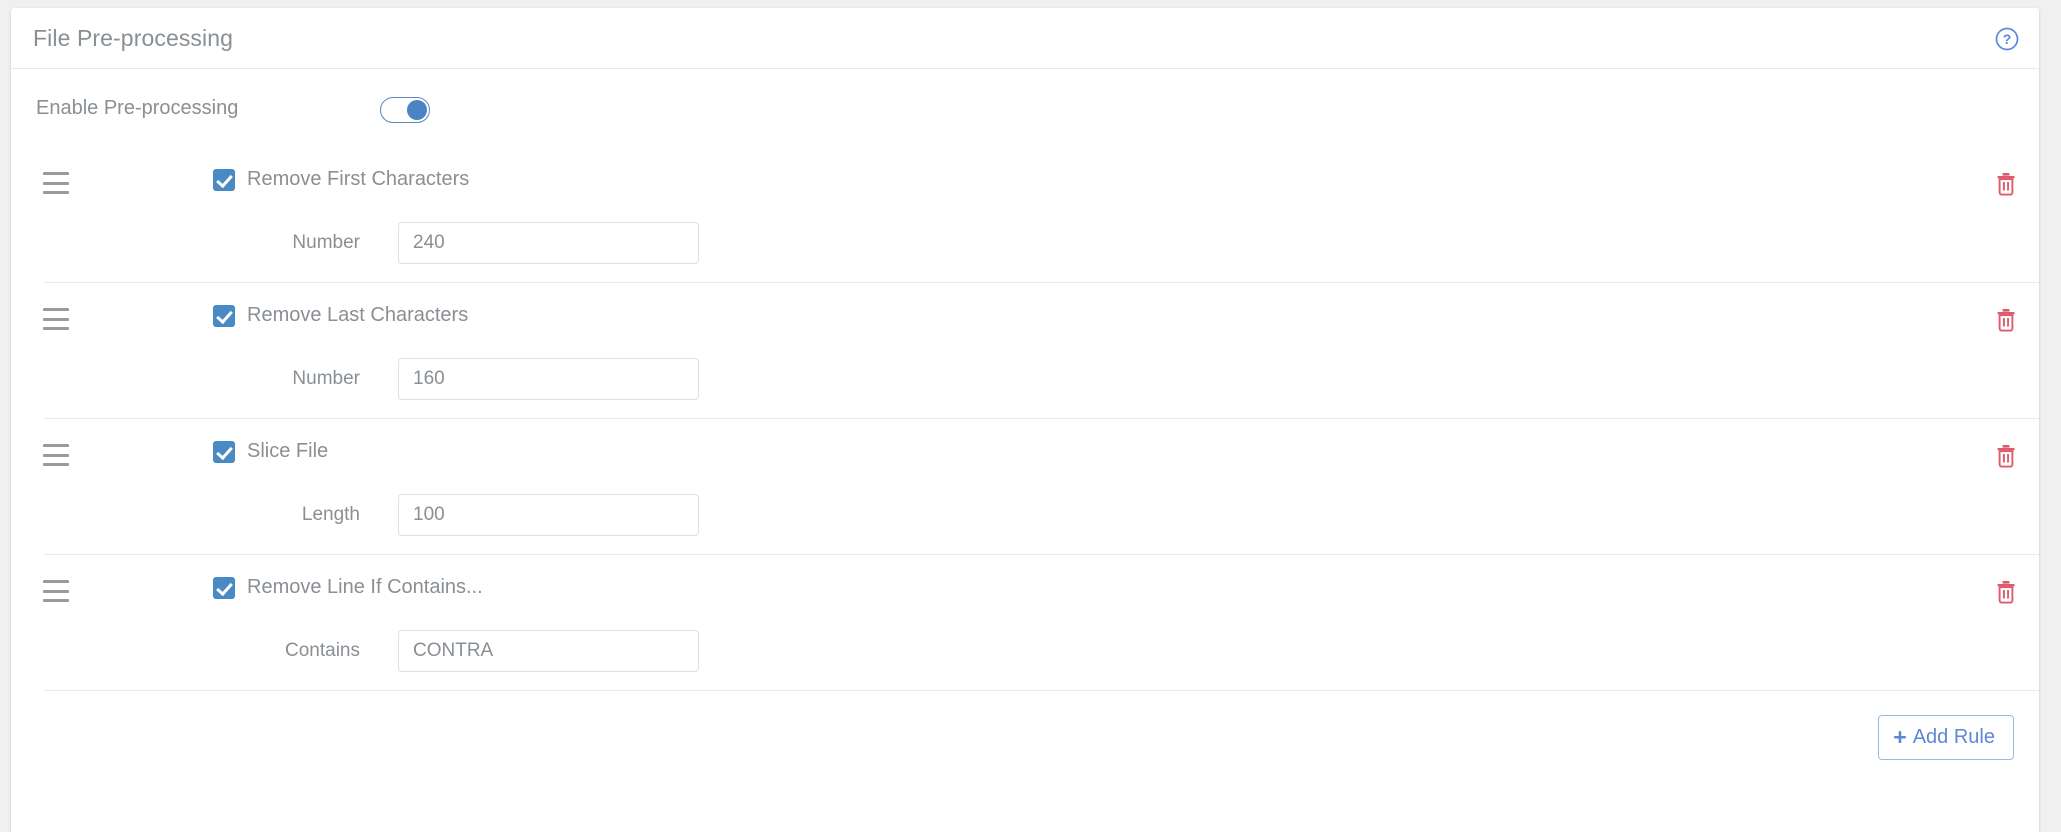 The width and height of the screenshot is (2061, 832). Describe the element at coordinates (405, 110) in the screenshot. I see `enable-preprocessing-toggle` at that location.